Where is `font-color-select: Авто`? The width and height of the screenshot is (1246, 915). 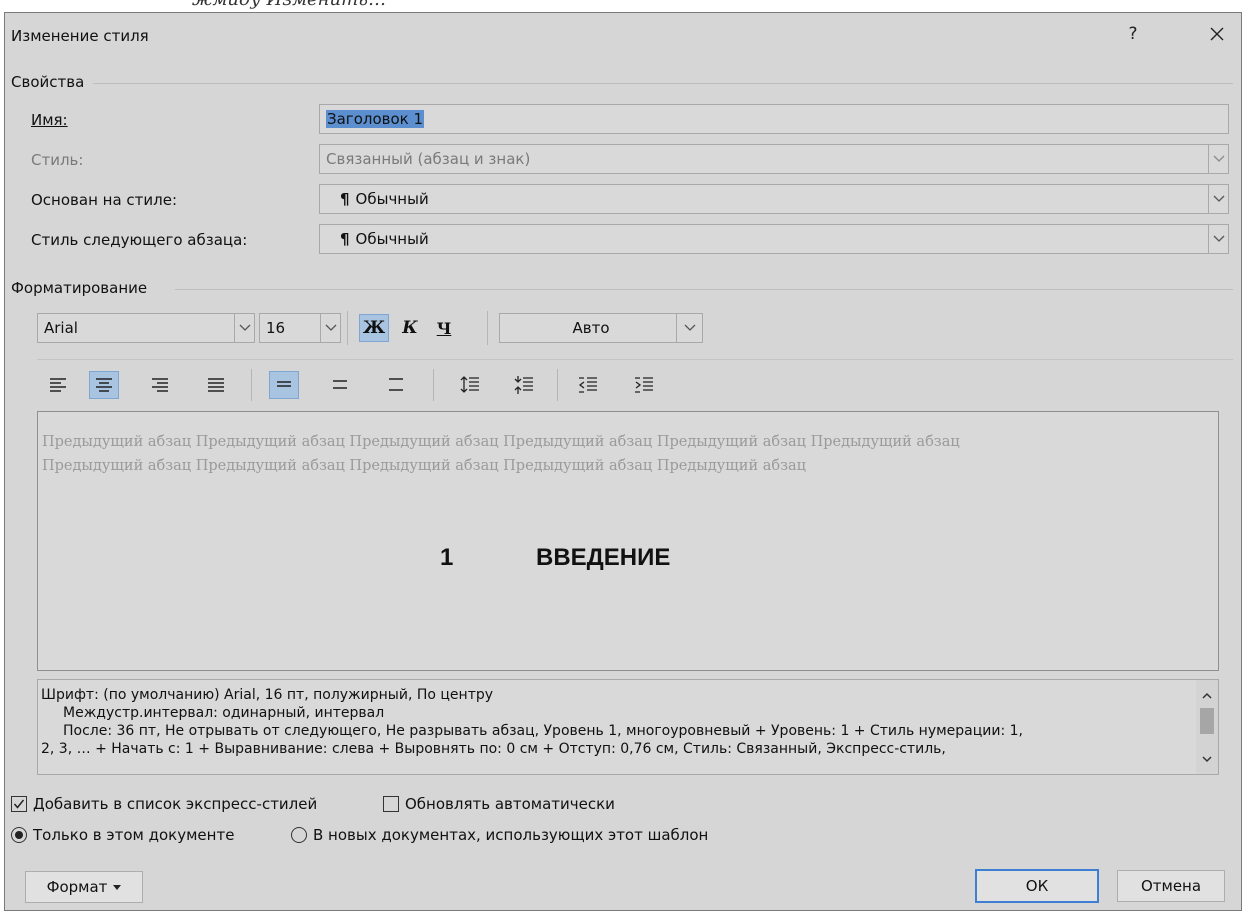
font-color-select: Авто is located at coordinates (601, 328).